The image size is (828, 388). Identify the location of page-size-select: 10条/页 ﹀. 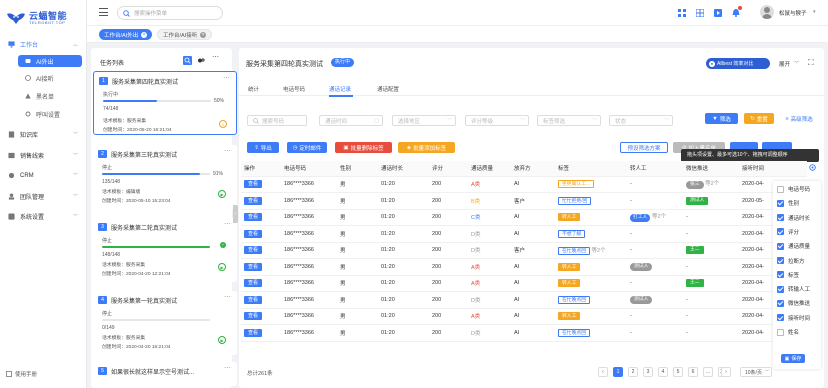
(756, 372).